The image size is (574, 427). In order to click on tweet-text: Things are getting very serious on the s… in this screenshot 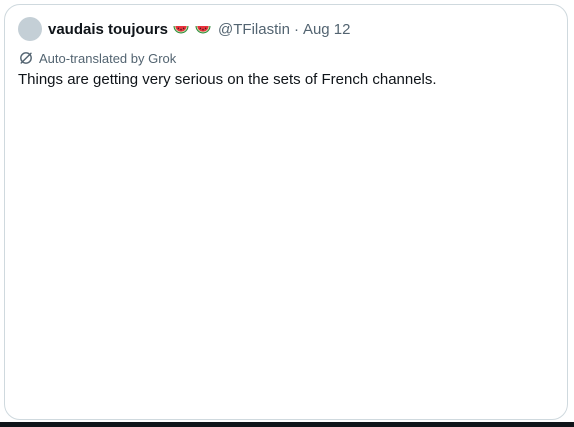, I will do `click(227, 79)`.